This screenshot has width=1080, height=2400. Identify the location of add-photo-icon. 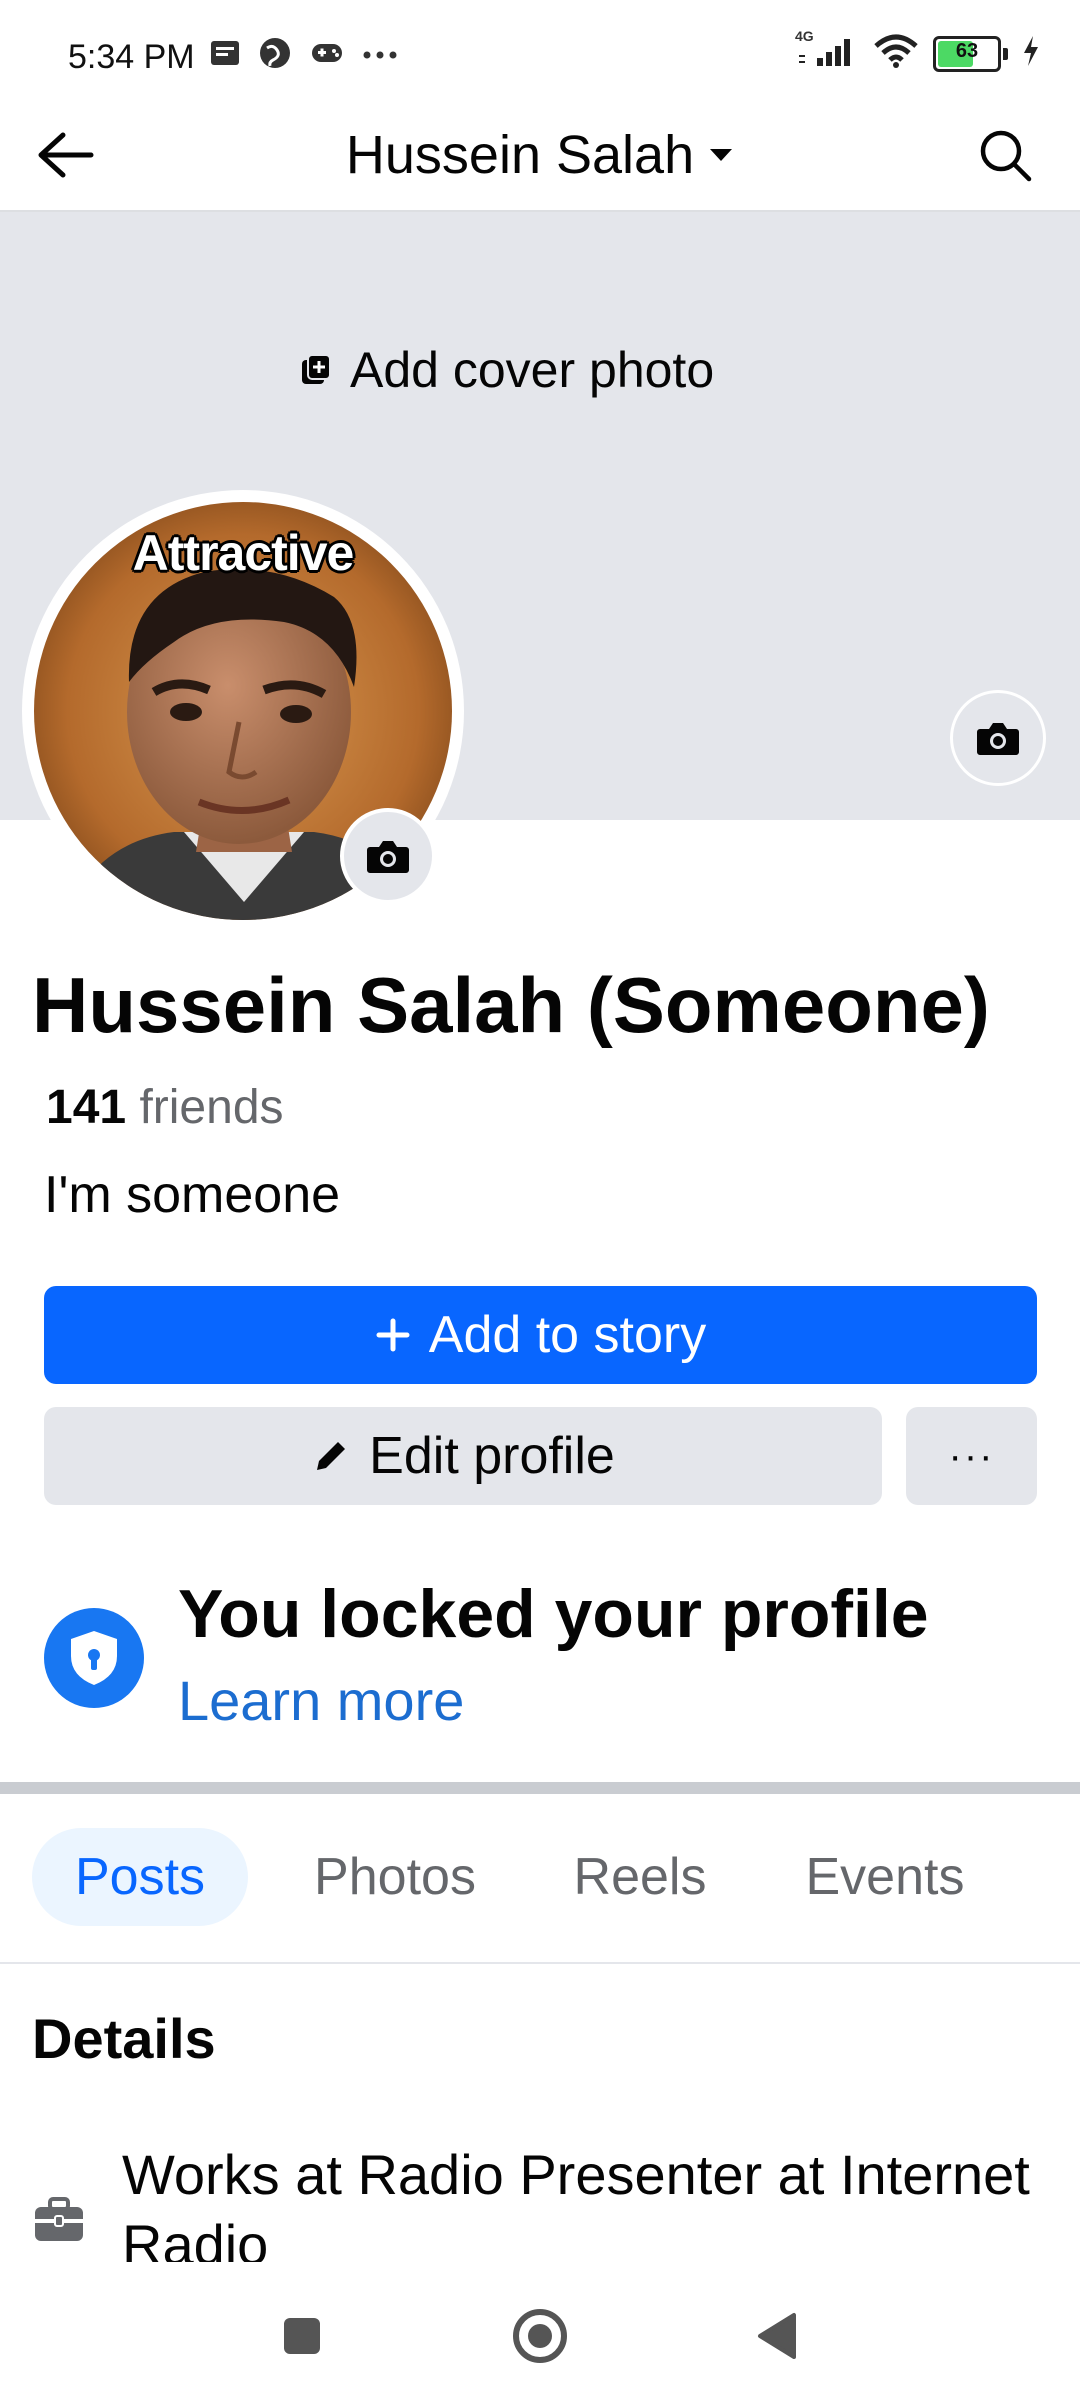
(316, 369).